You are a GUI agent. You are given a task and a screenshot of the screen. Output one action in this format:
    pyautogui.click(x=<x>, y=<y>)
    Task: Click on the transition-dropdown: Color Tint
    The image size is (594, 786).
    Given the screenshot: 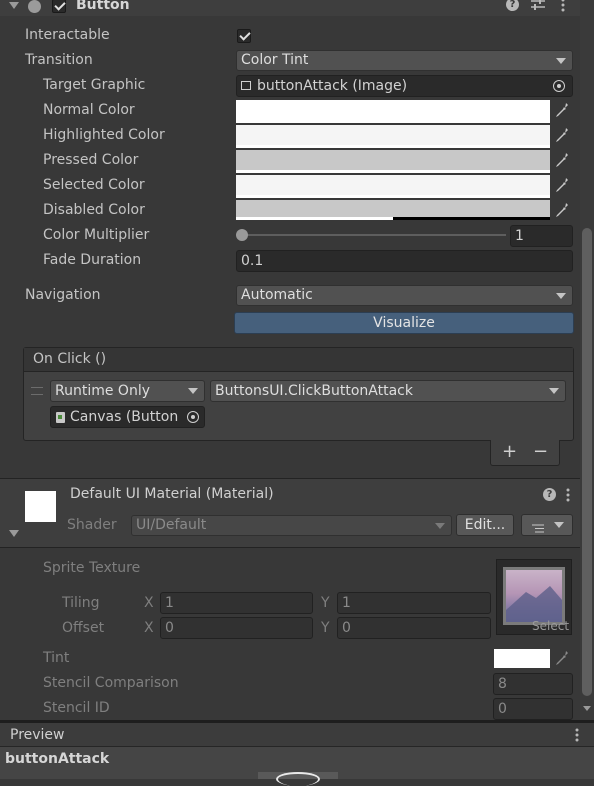 What is the action you would take?
    pyautogui.click(x=404, y=60)
    